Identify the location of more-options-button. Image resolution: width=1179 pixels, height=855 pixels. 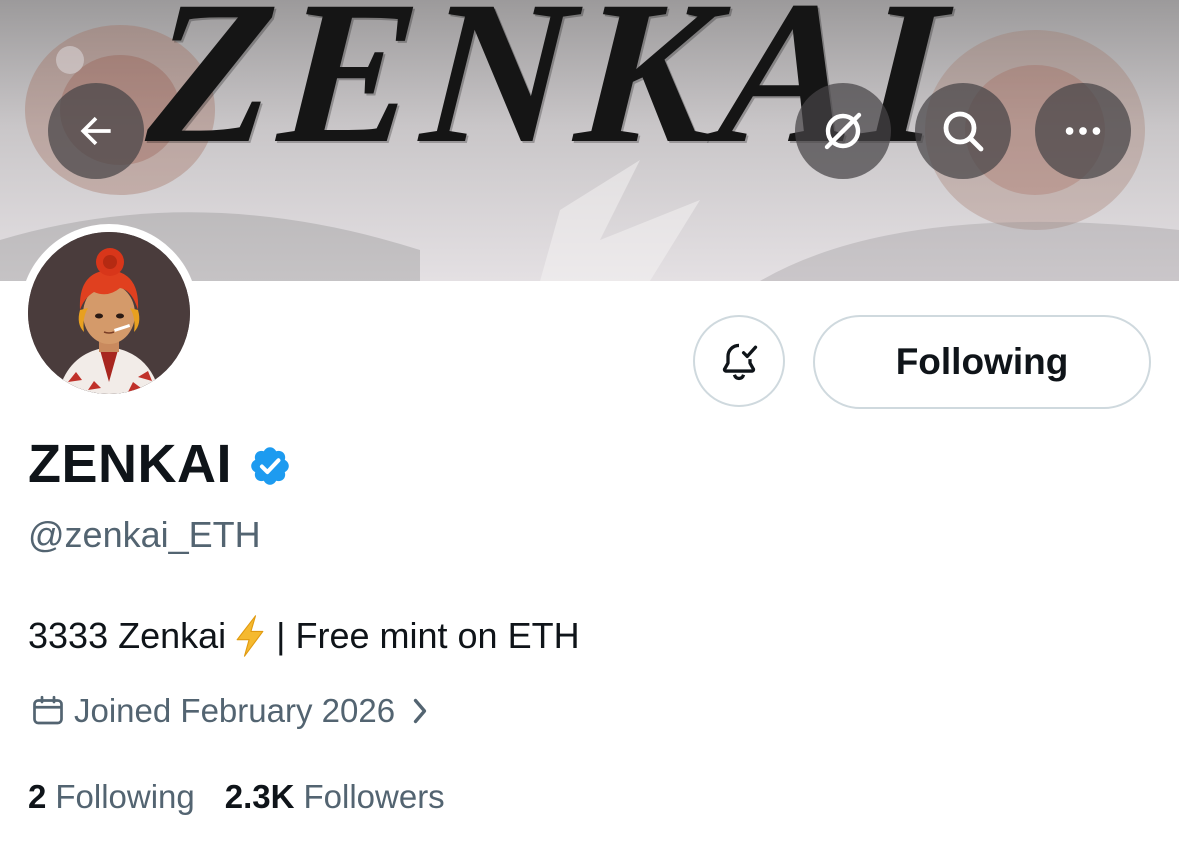
(1083, 131).